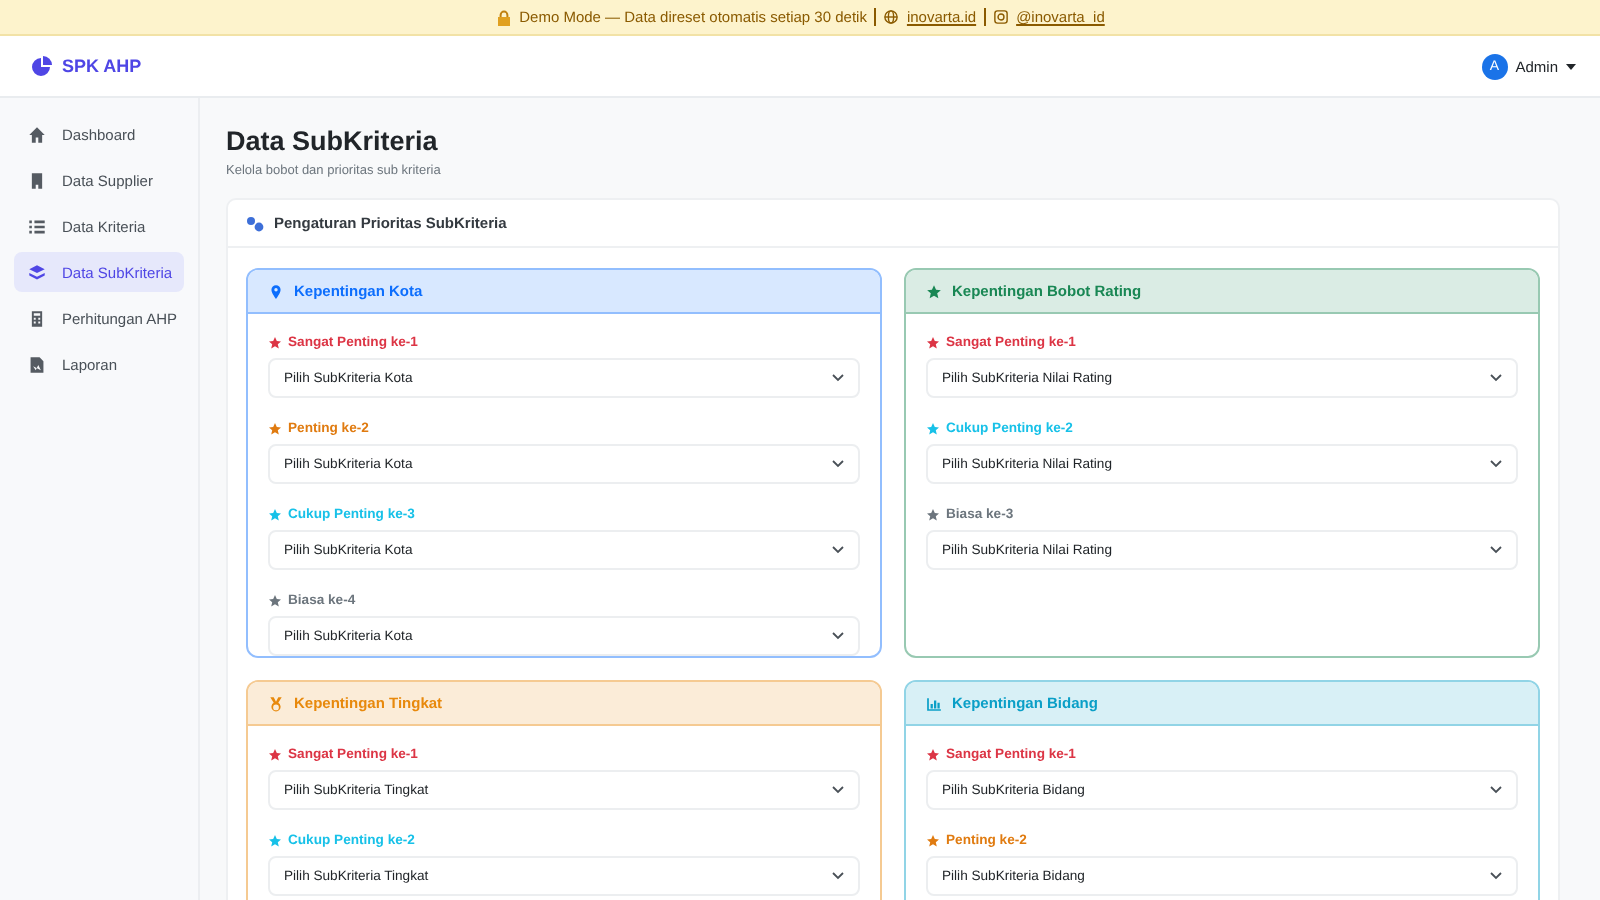 Image resolution: width=1600 pixels, height=900 pixels. Describe the element at coordinates (934, 703) in the screenshot. I see `bar-chart-icon` at that location.